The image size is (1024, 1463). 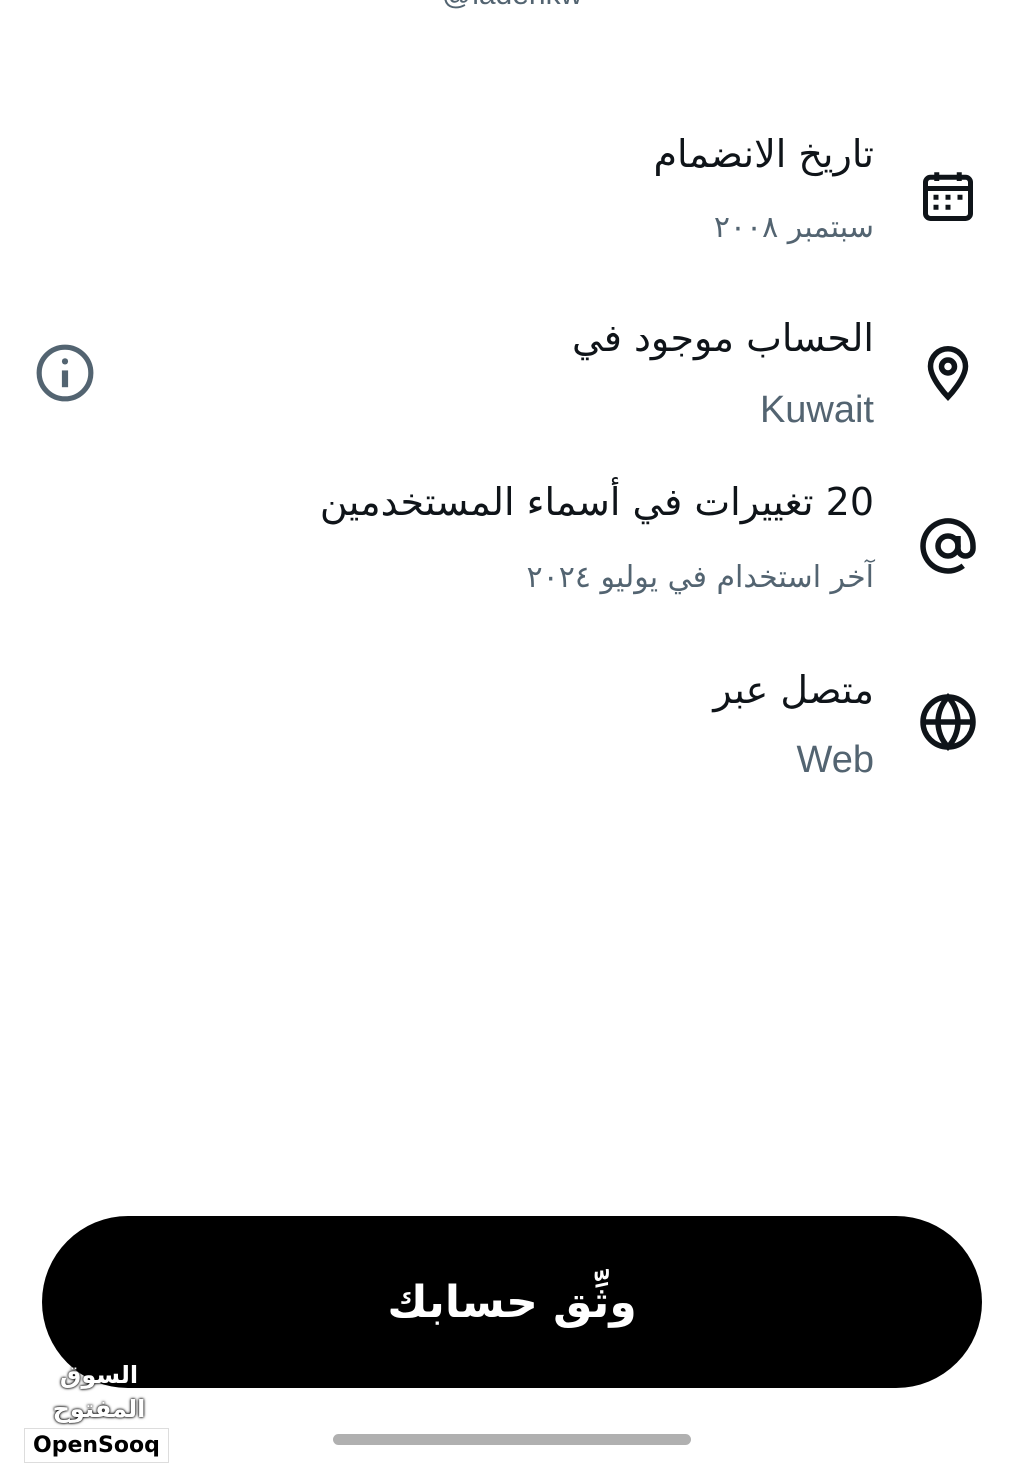 What do you see at coordinates (763, 154) in the screenshot?
I see `join-date-title: تاريخ الانضمام` at bounding box center [763, 154].